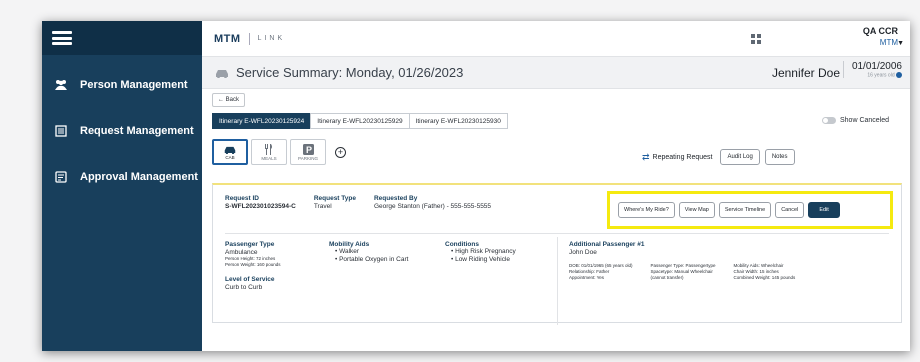 This screenshot has width=920, height=362. Describe the element at coordinates (122, 38) in the screenshot. I see `sidebar-header` at that location.